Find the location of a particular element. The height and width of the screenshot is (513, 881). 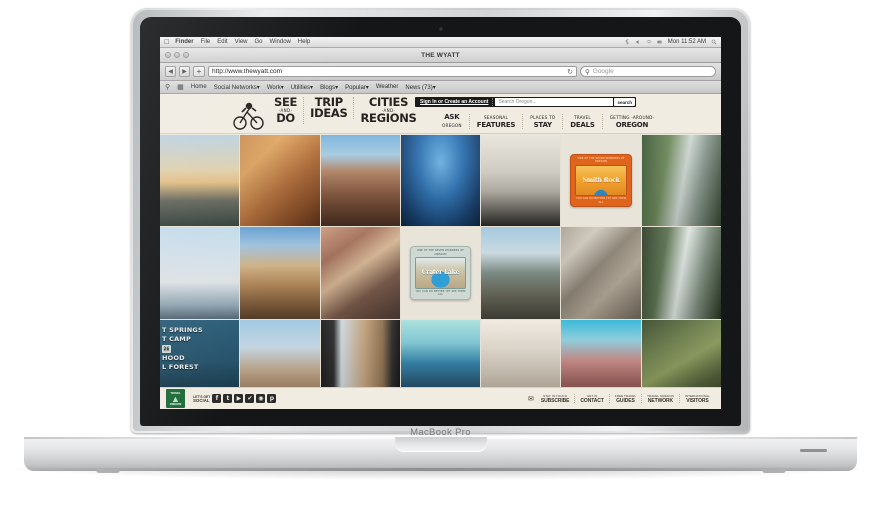

bluetooth-icon is located at coordinates (627, 42).